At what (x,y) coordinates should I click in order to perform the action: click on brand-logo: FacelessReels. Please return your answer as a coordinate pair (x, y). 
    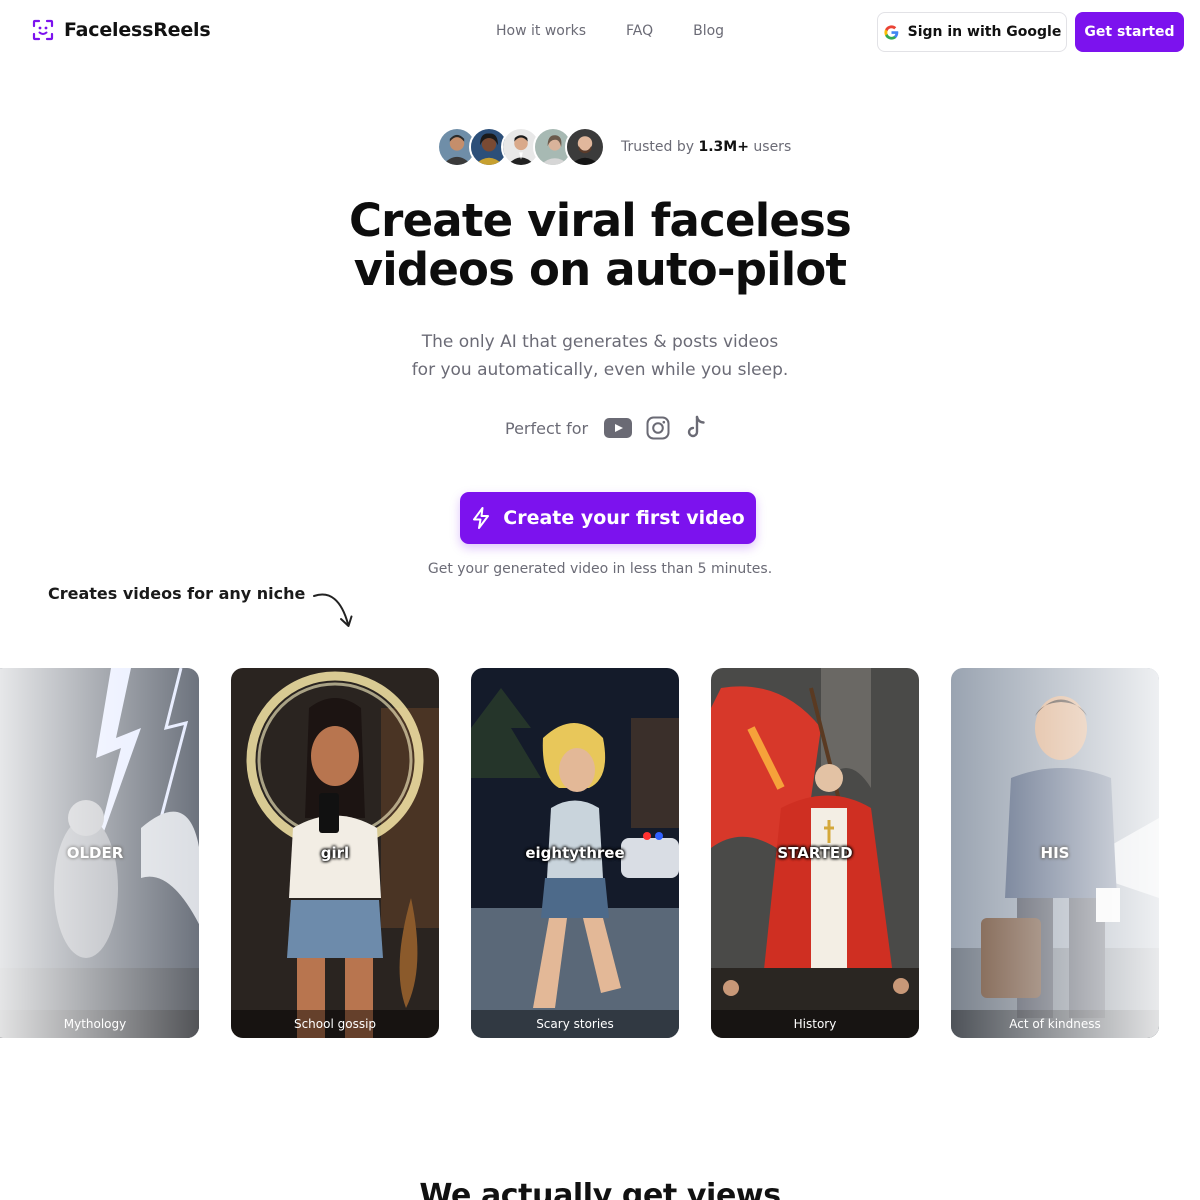
    Looking at the image, I should click on (121, 30).